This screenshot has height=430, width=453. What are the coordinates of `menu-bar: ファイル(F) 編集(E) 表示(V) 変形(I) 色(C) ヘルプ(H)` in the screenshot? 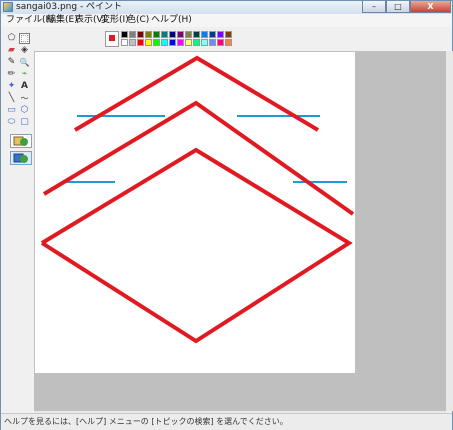 It's located at (226, 20).